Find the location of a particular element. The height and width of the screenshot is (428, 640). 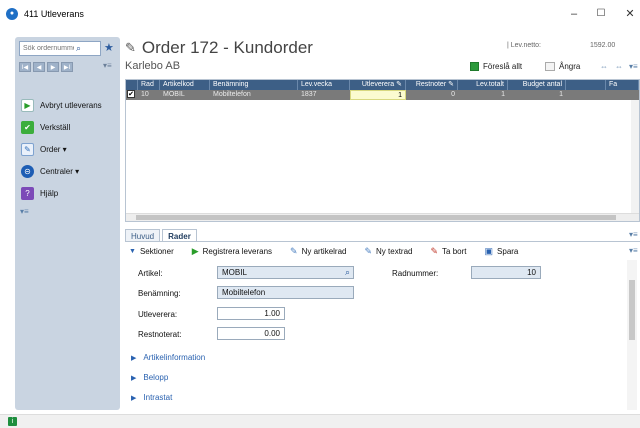

column-header-empty is located at coordinates (586, 85).